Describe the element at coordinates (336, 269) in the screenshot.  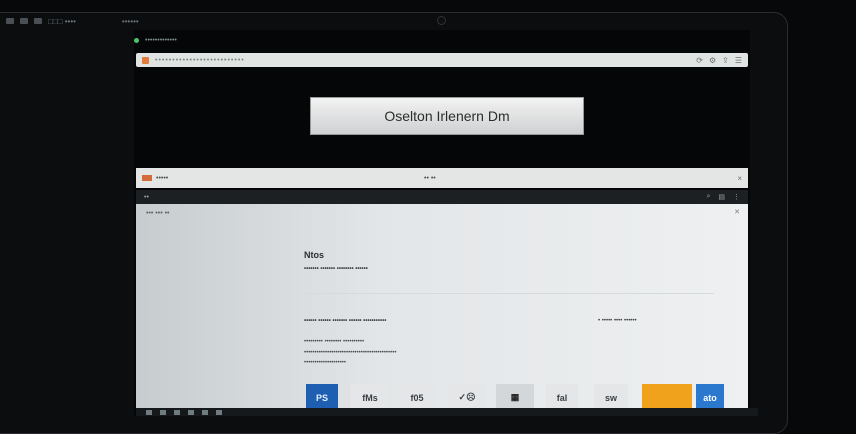
I see `subheading: ••••••• ••••••• •••••••• ••••••` at that location.